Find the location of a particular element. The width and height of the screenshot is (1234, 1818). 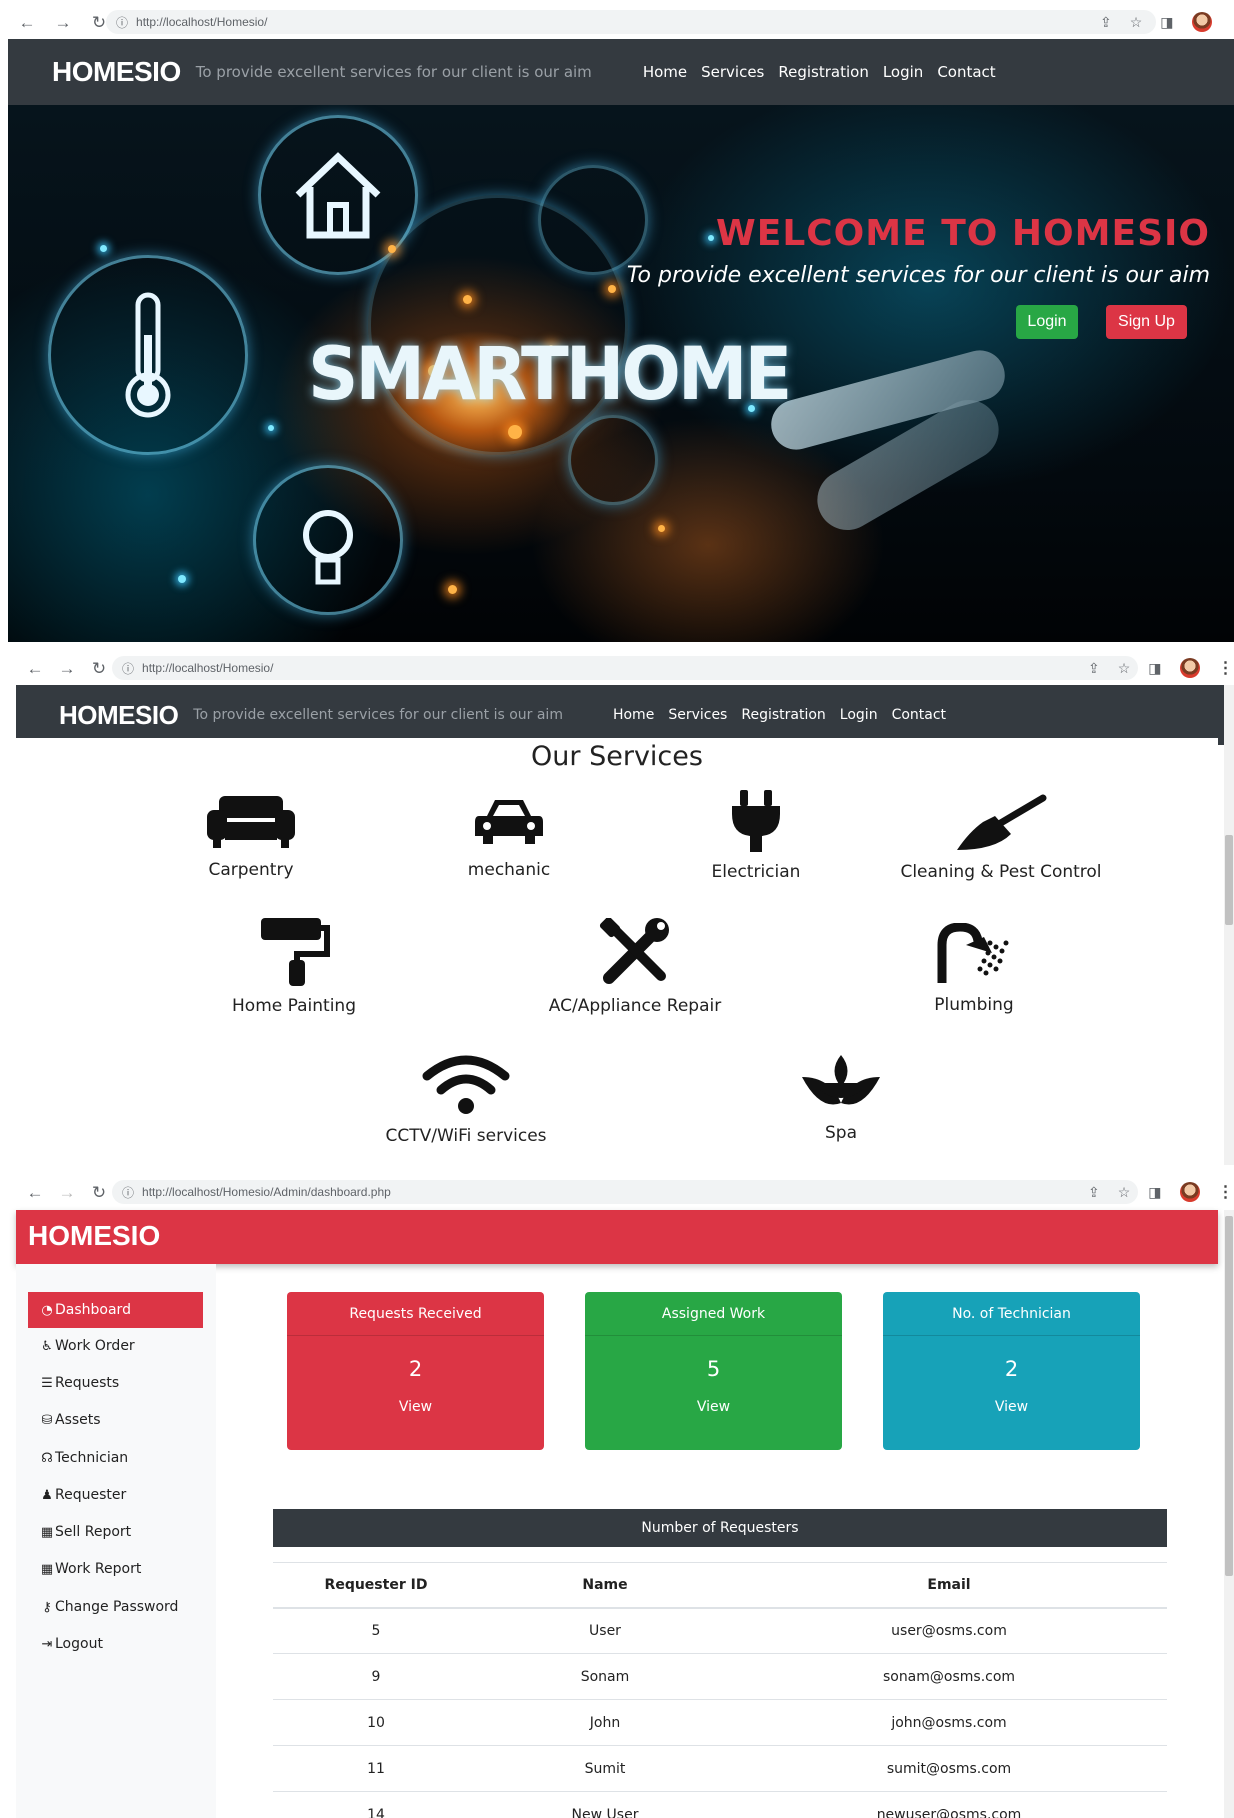

card-assigned-work: Assigned Work 5 View is located at coordinates (713, 1371).